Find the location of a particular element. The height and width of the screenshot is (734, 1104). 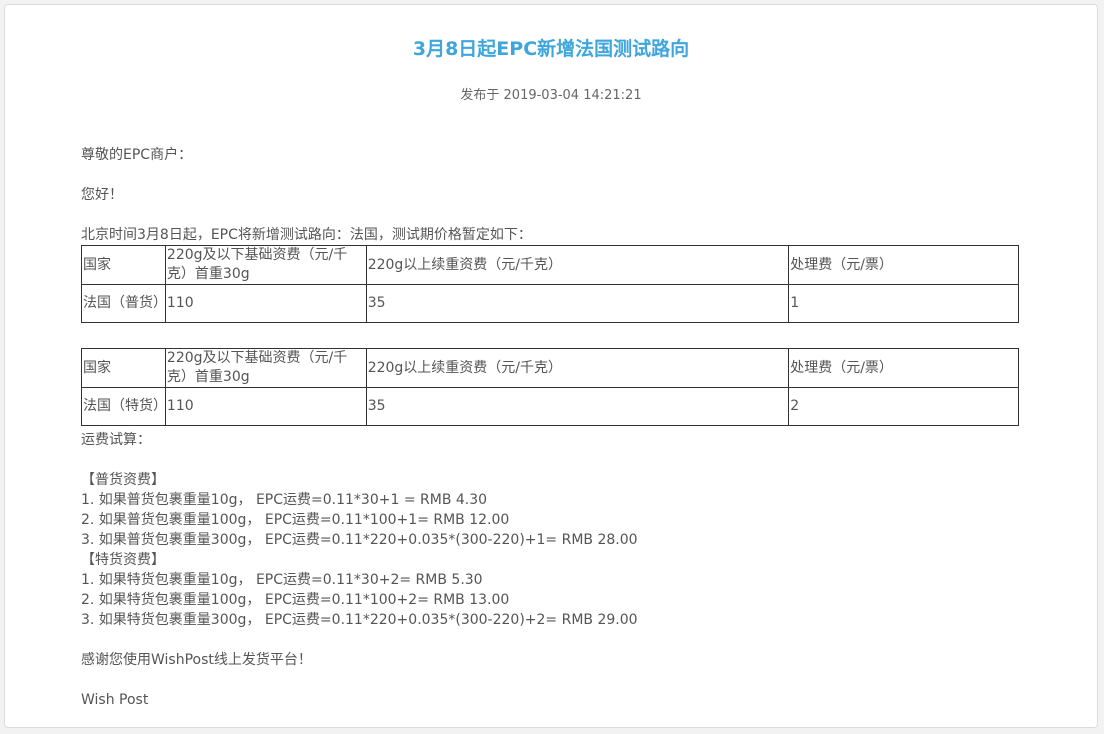

publish-date: 发布于 2019-03-04 14:21:21 is located at coordinates (551, 95).